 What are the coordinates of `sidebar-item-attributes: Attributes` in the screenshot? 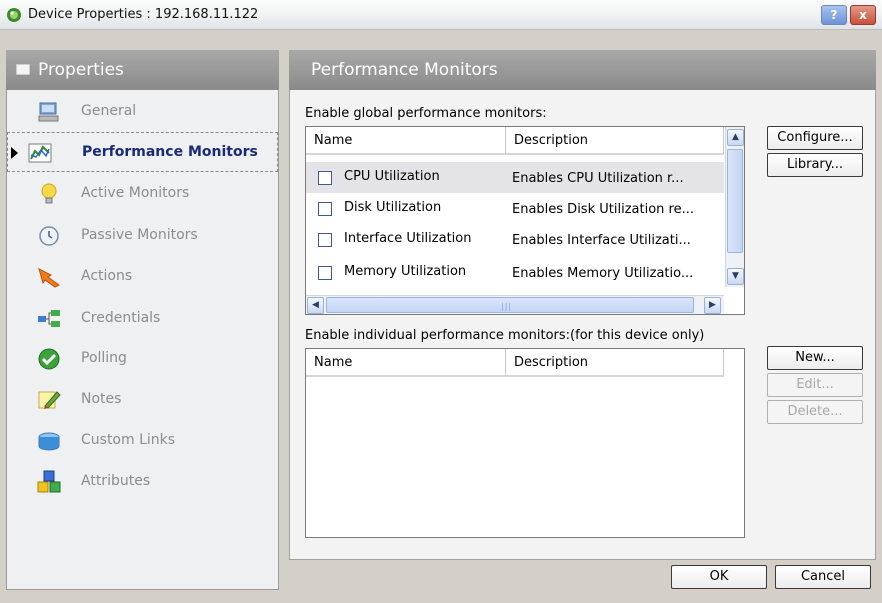 It's located at (142, 482).